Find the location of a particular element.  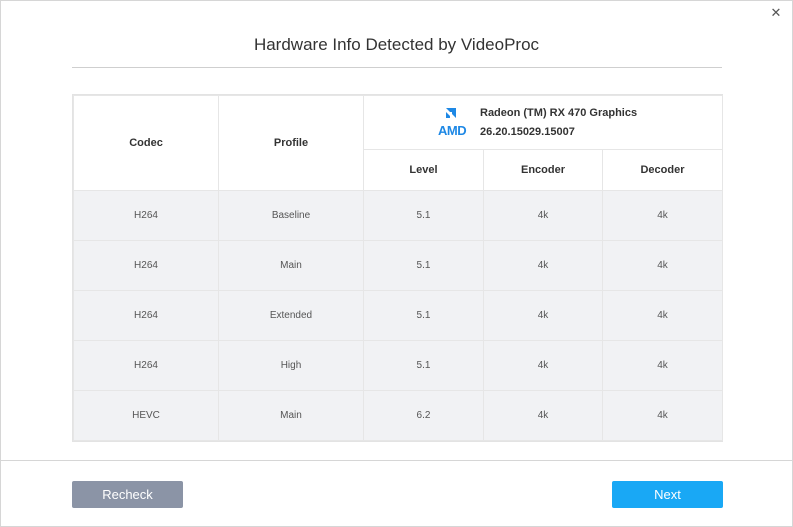

amd-logo: AMD is located at coordinates (454, 122).